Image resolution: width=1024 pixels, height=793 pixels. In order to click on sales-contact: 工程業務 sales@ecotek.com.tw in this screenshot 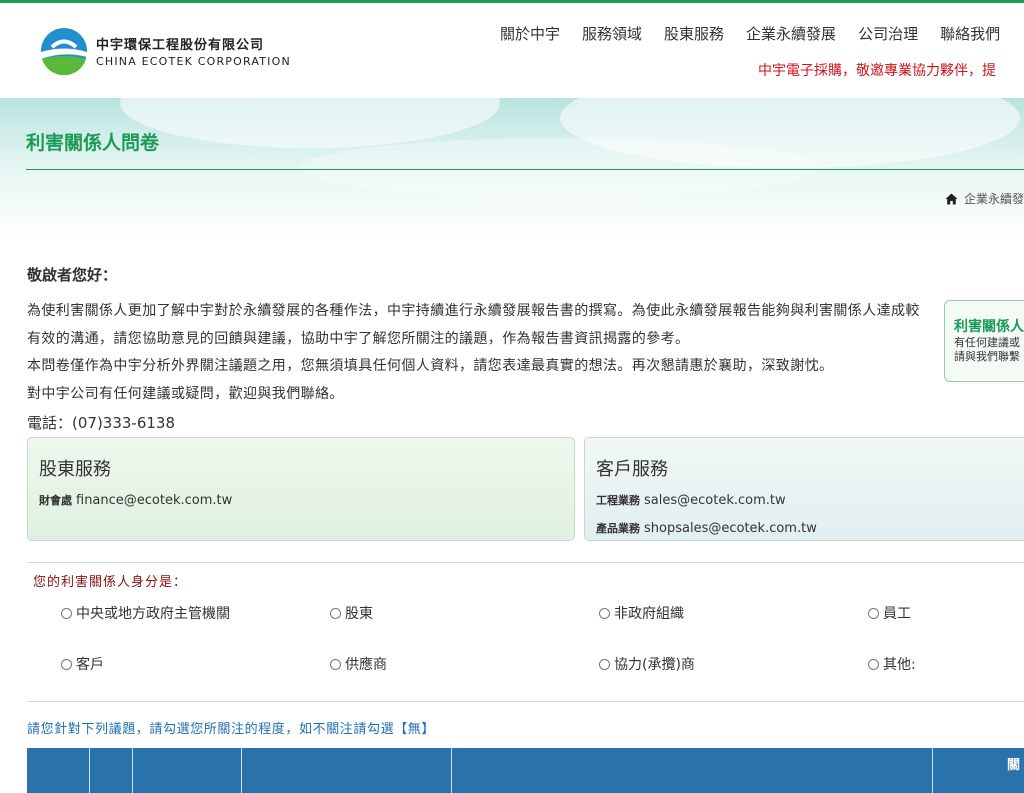, I will do `click(691, 500)`.